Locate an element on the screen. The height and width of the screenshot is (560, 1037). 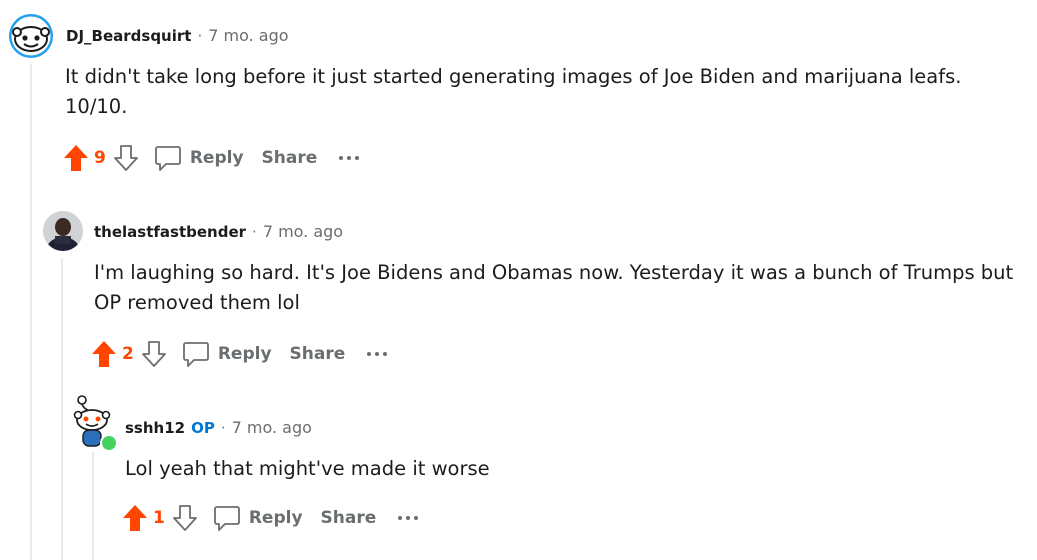
comment-actions: 1 Reply Share is located at coordinates (270, 518).